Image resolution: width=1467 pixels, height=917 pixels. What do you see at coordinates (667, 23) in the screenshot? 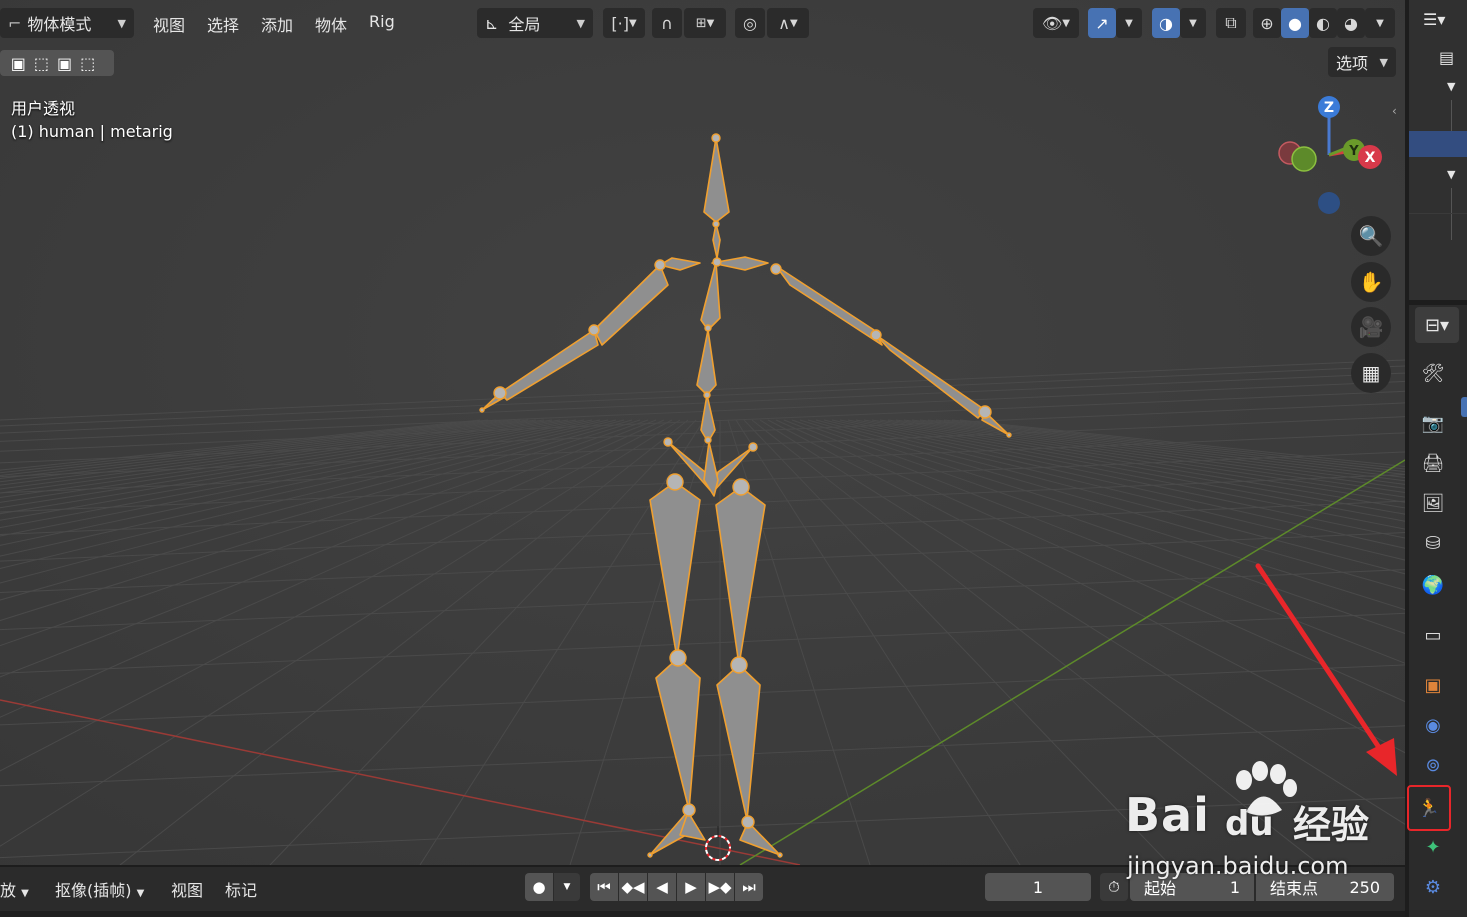
I see `snap-toggle: ∩` at bounding box center [667, 23].